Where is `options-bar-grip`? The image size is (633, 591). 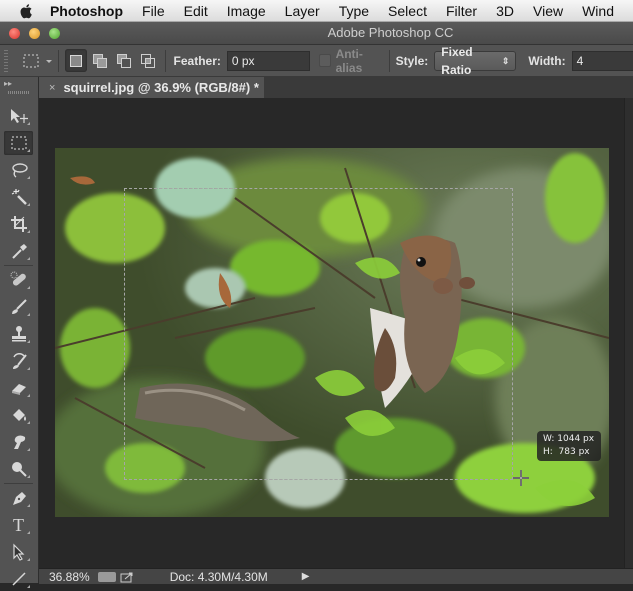 options-bar-grip is located at coordinates (6, 60).